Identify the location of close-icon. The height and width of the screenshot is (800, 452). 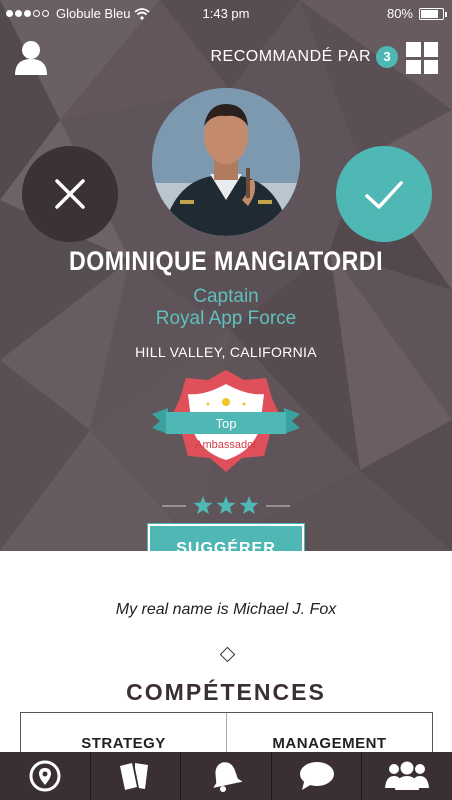
(70, 194).